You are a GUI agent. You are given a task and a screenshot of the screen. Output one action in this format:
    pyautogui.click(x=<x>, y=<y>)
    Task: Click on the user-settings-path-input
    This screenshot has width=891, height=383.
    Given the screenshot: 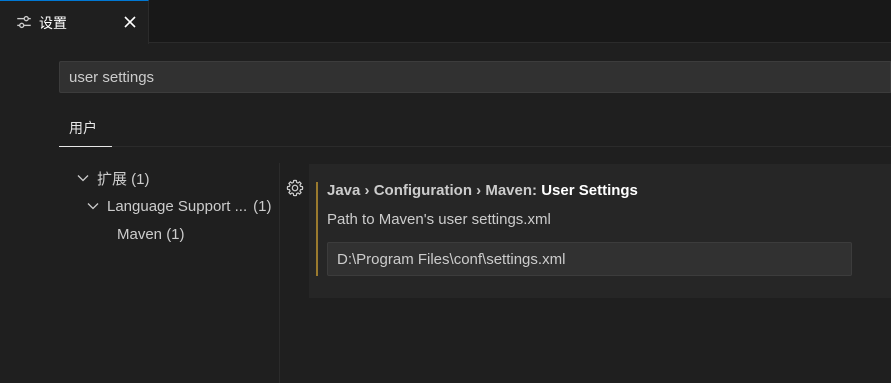 What is the action you would take?
    pyautogui.click(x=589, y=259)
    